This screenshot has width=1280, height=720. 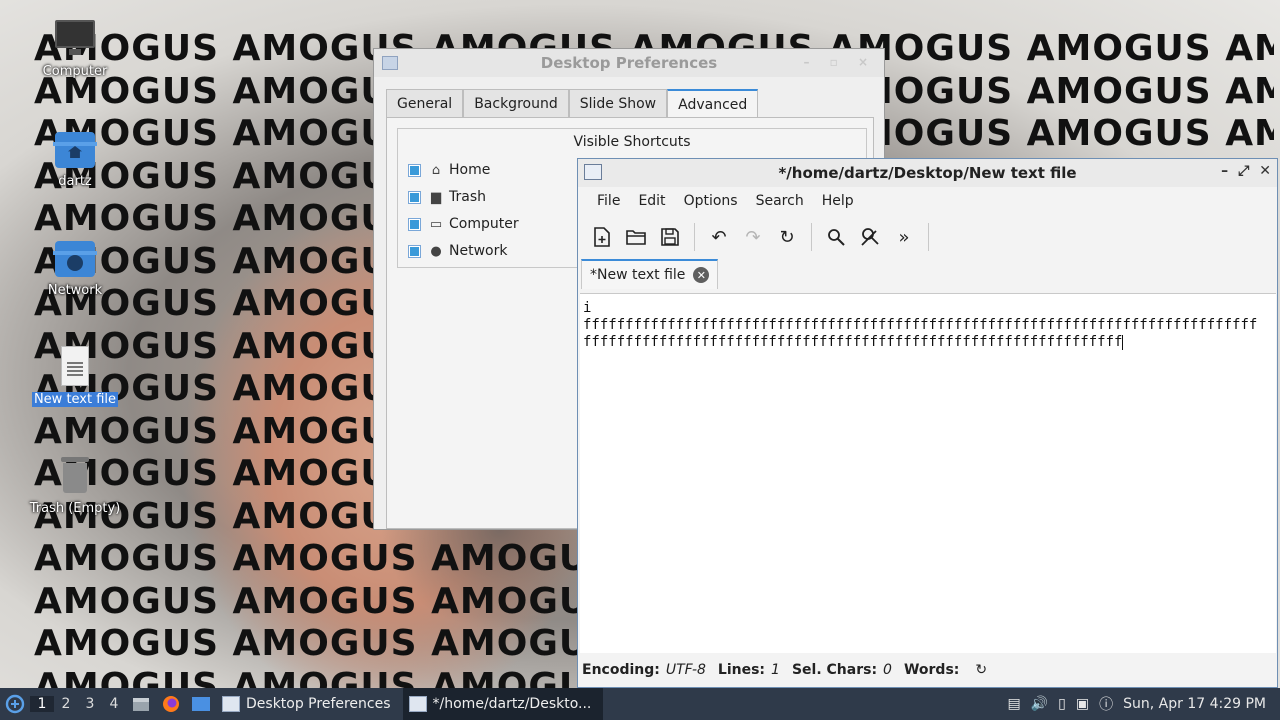 What do you see at coordinates (75, 71) in the screenshot?
I see `desktop-icon-label: Computer` at bounding box center [75, 71].